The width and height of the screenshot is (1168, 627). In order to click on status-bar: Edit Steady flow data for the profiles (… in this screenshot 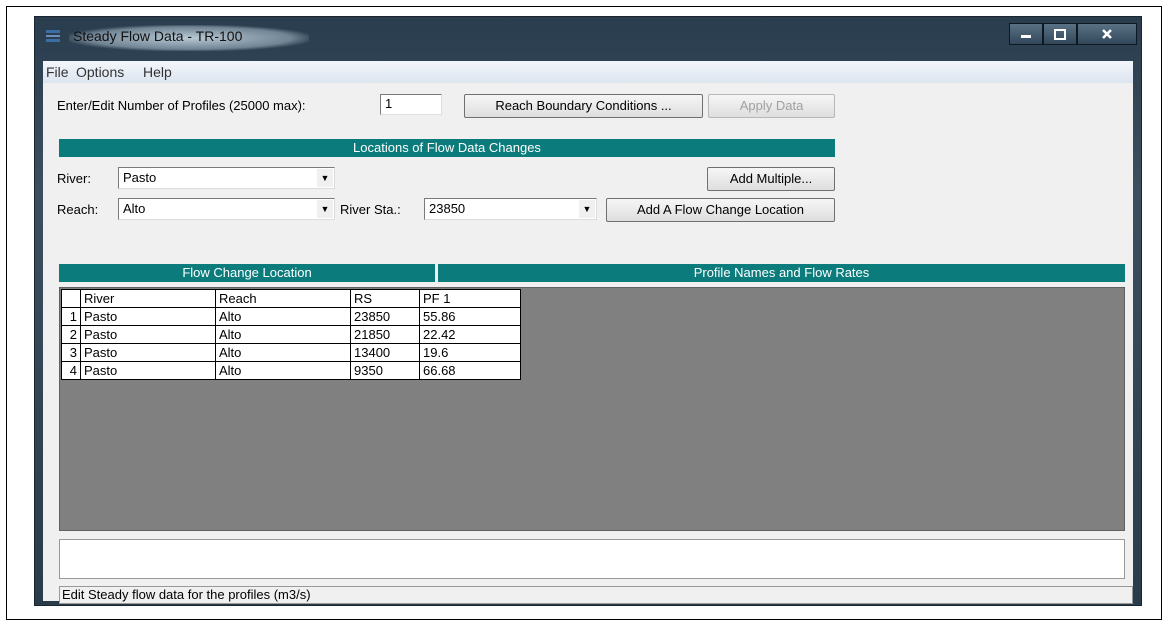, I will do `click(596, 595)`.